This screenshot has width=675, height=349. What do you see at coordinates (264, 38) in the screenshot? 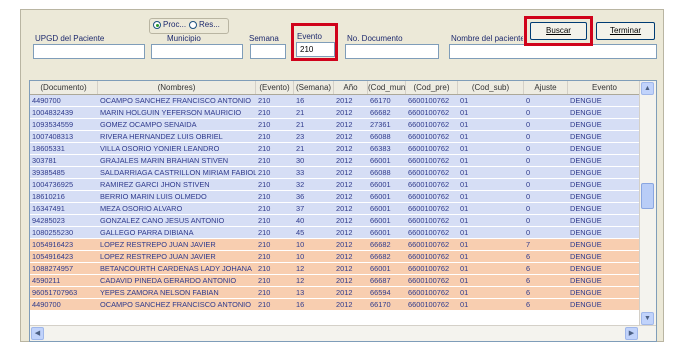
I see `semana-label: Semana` at bounding box center [264, 38].